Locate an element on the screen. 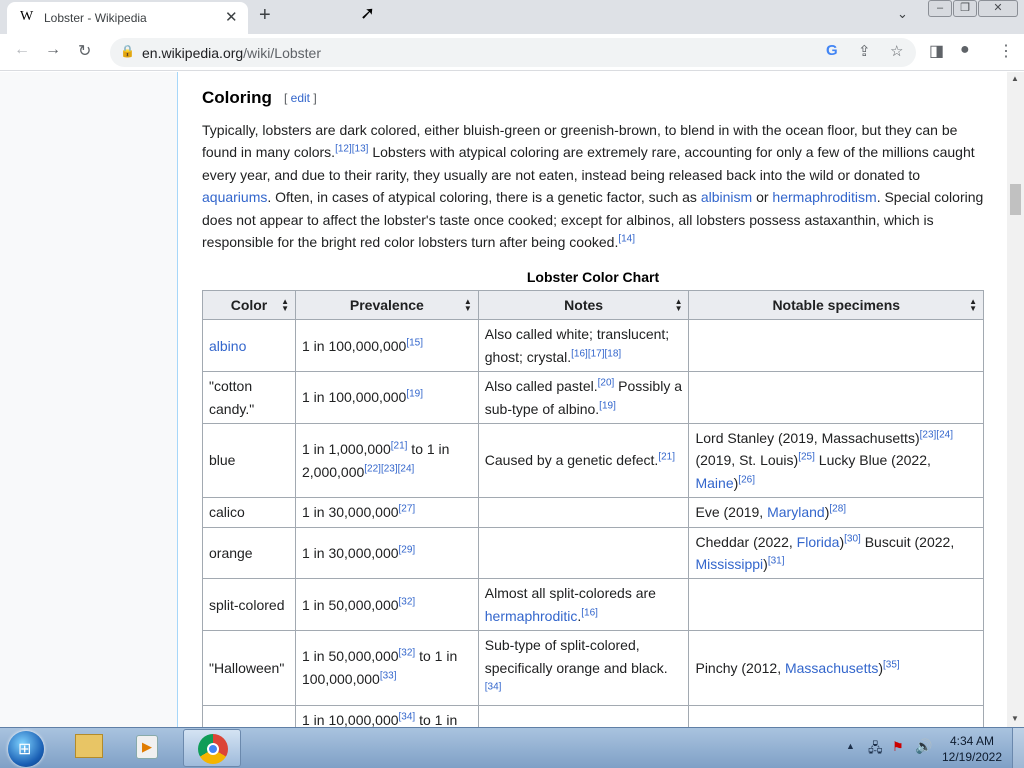 Image resolution: width=1024 pixels, height=768 pixels. citation-link: [27] is located at coordinates (407, 509).